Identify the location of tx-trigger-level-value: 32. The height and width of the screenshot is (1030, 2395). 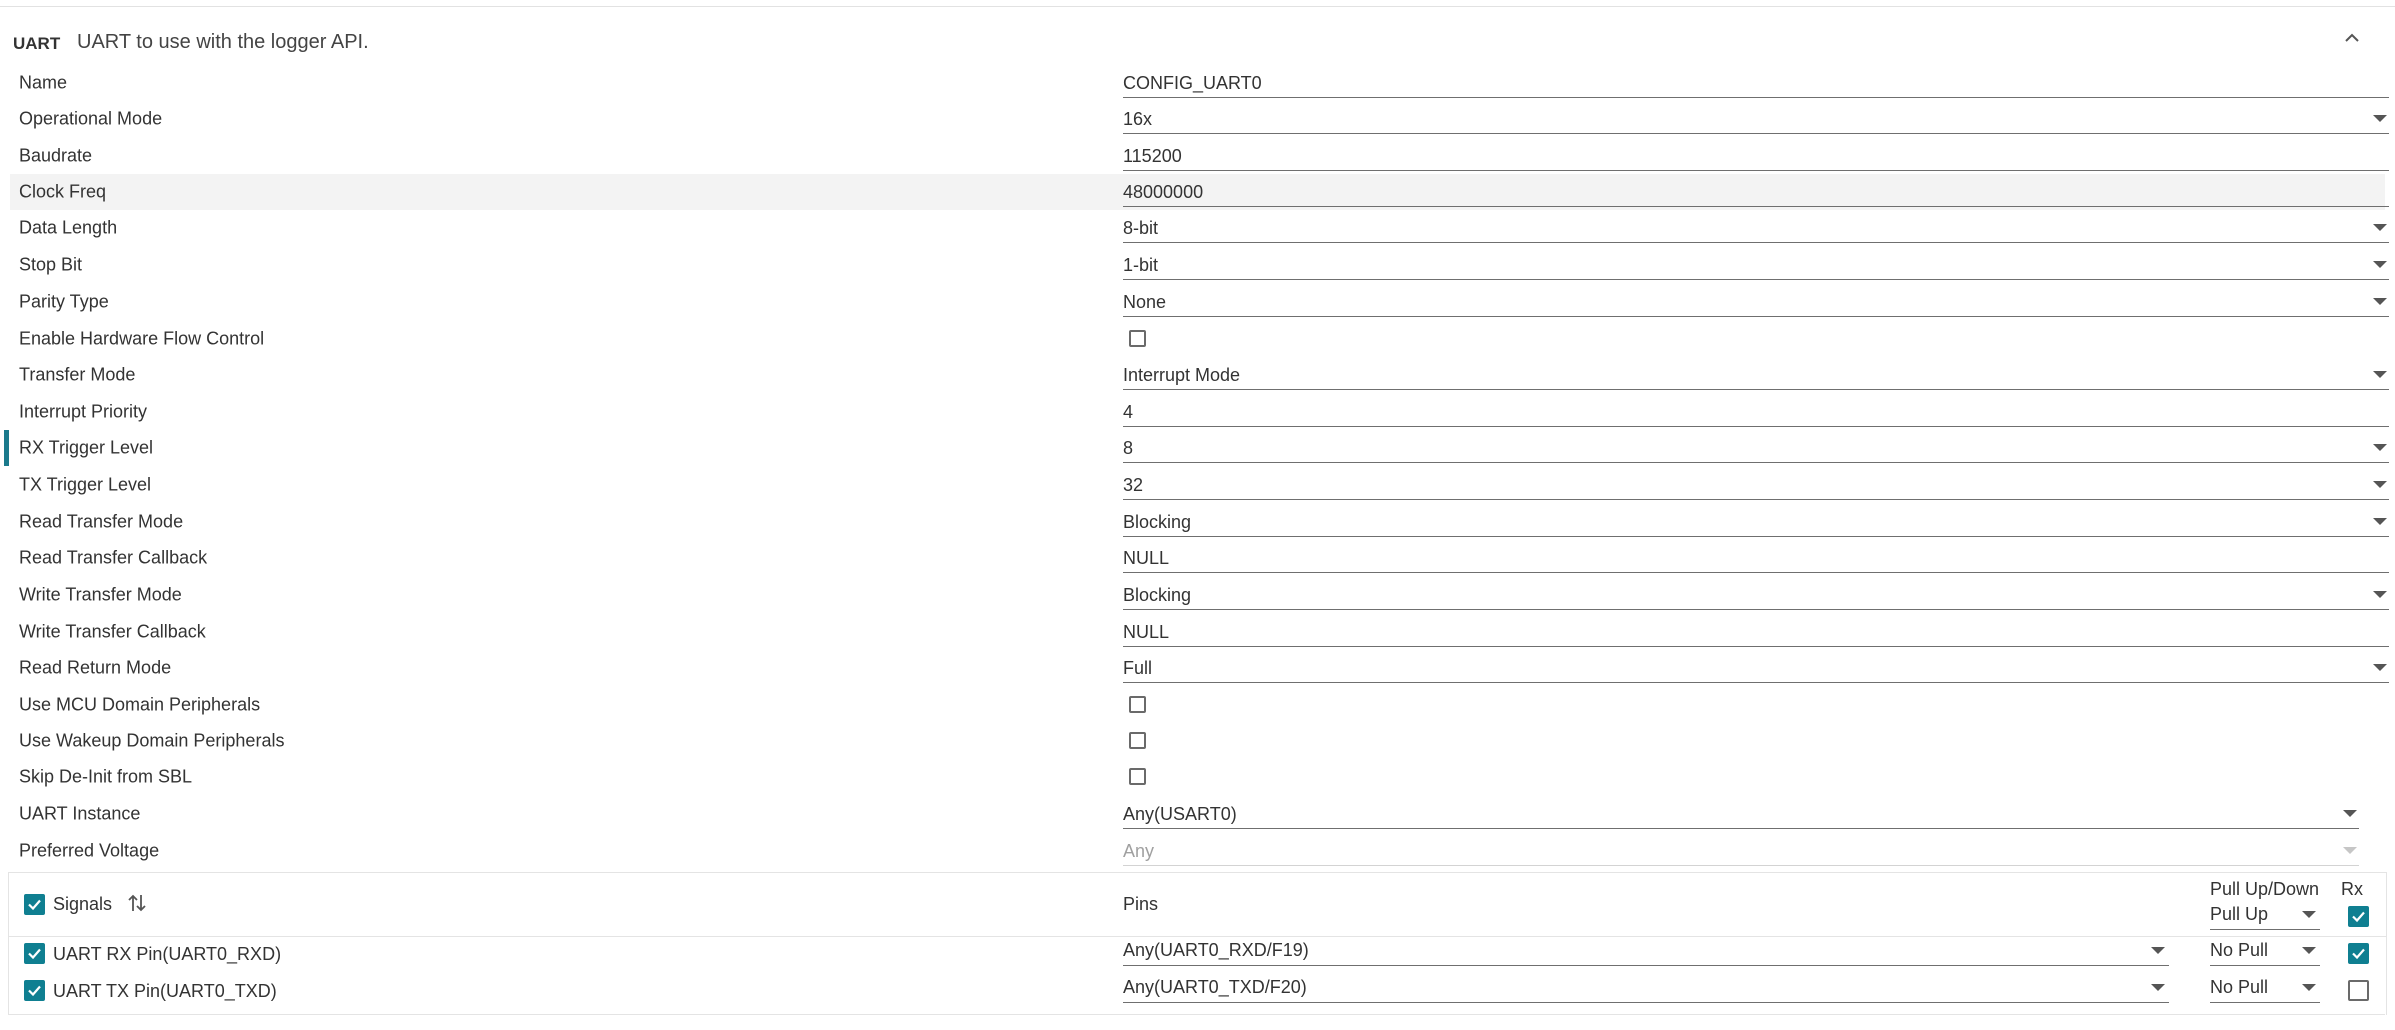
(1133, 485).